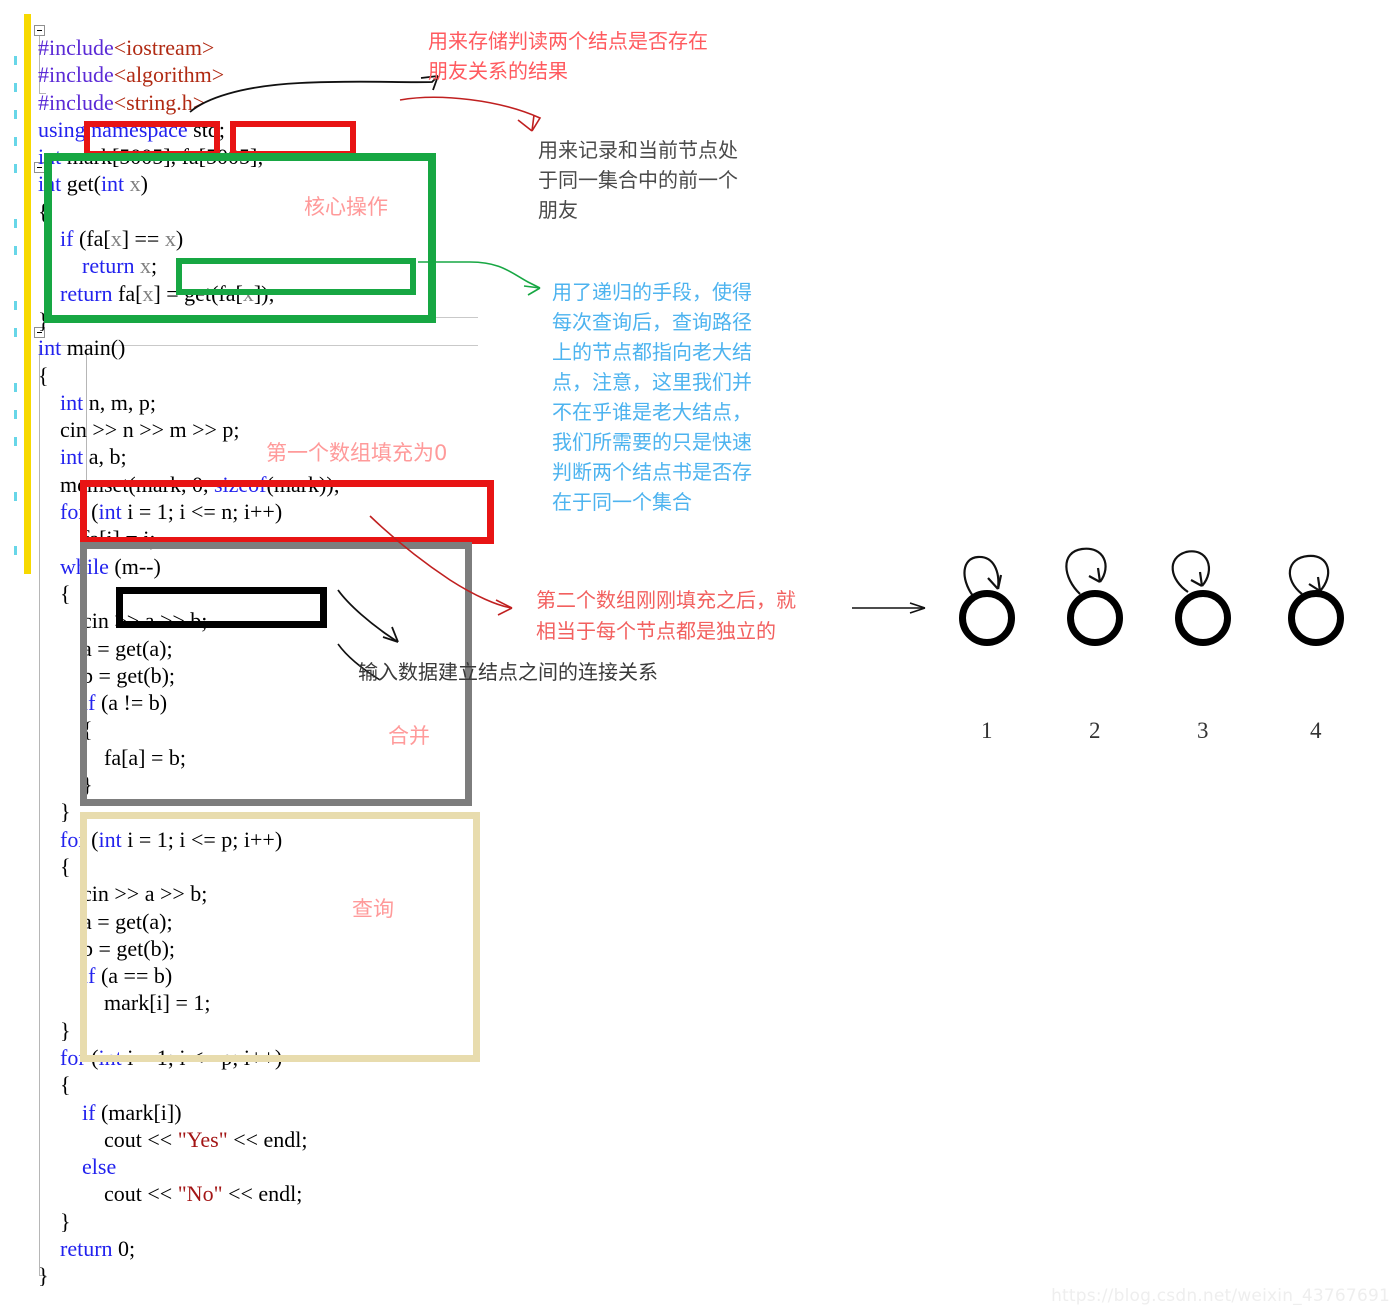  Describe the element at coordinates (409, 736) in the screenshot. I see `annotation-merge: 合并` at that location.